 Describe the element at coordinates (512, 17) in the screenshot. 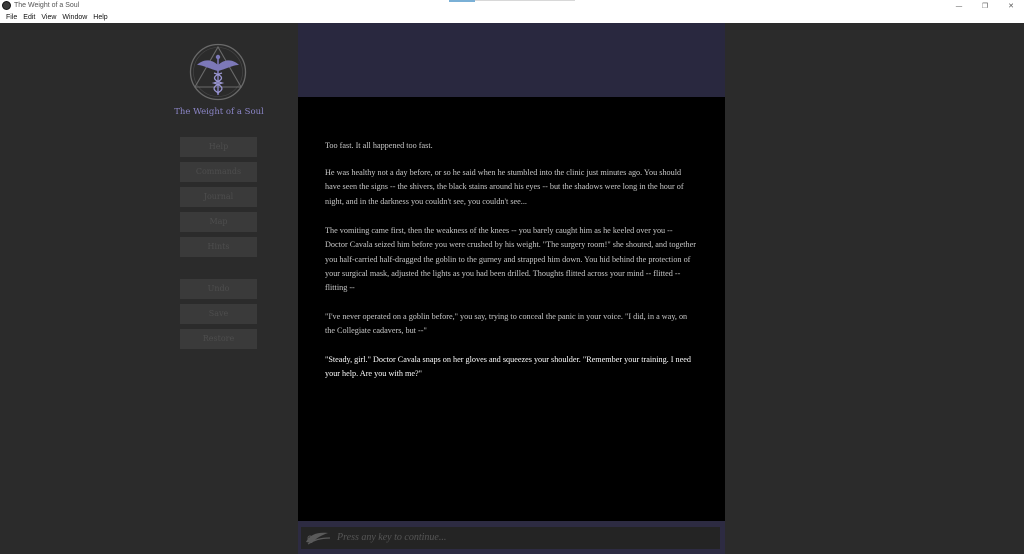

I see `menu-bar: File Edit View Window Help` at that location.